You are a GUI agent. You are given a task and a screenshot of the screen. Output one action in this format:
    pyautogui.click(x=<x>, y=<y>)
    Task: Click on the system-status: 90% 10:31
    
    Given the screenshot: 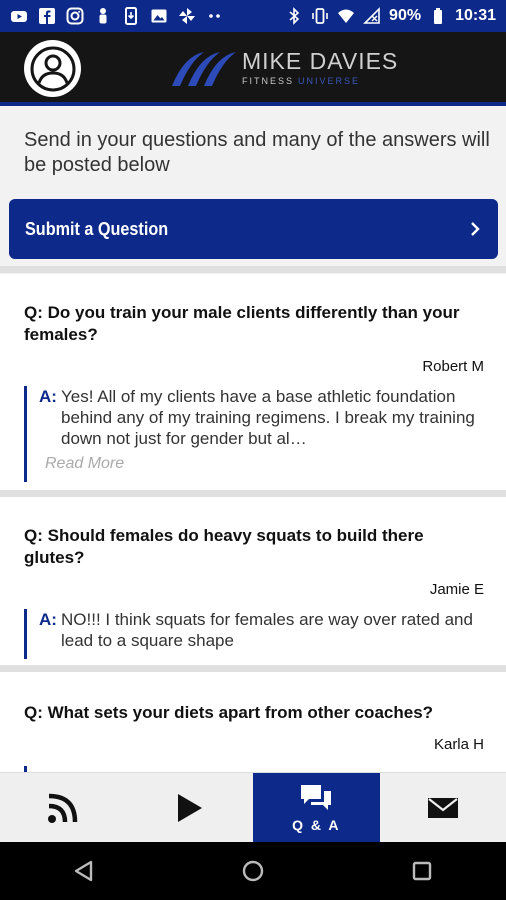 What is the action you would take?
    pyautogui.click(x=390, y=16)
    